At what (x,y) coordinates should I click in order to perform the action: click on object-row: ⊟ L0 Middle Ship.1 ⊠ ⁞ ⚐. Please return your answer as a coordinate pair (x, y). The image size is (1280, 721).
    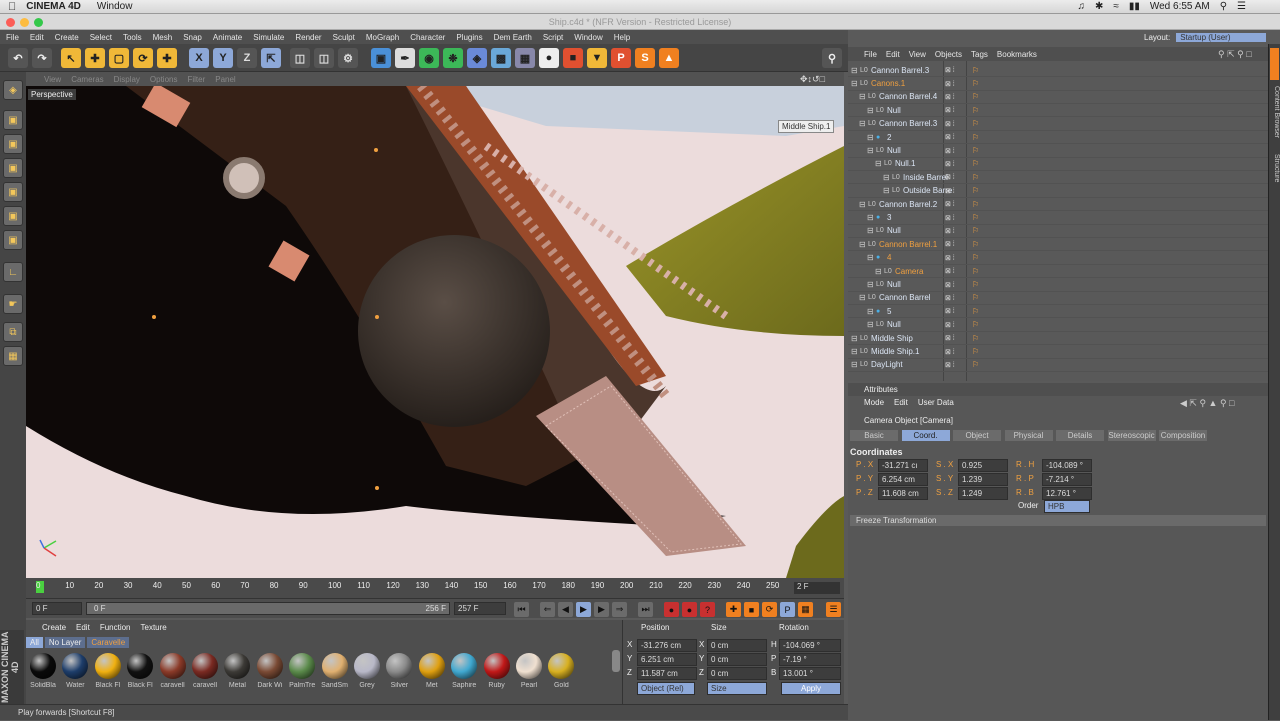
    Looking at the image, I should click on (1058, 352).